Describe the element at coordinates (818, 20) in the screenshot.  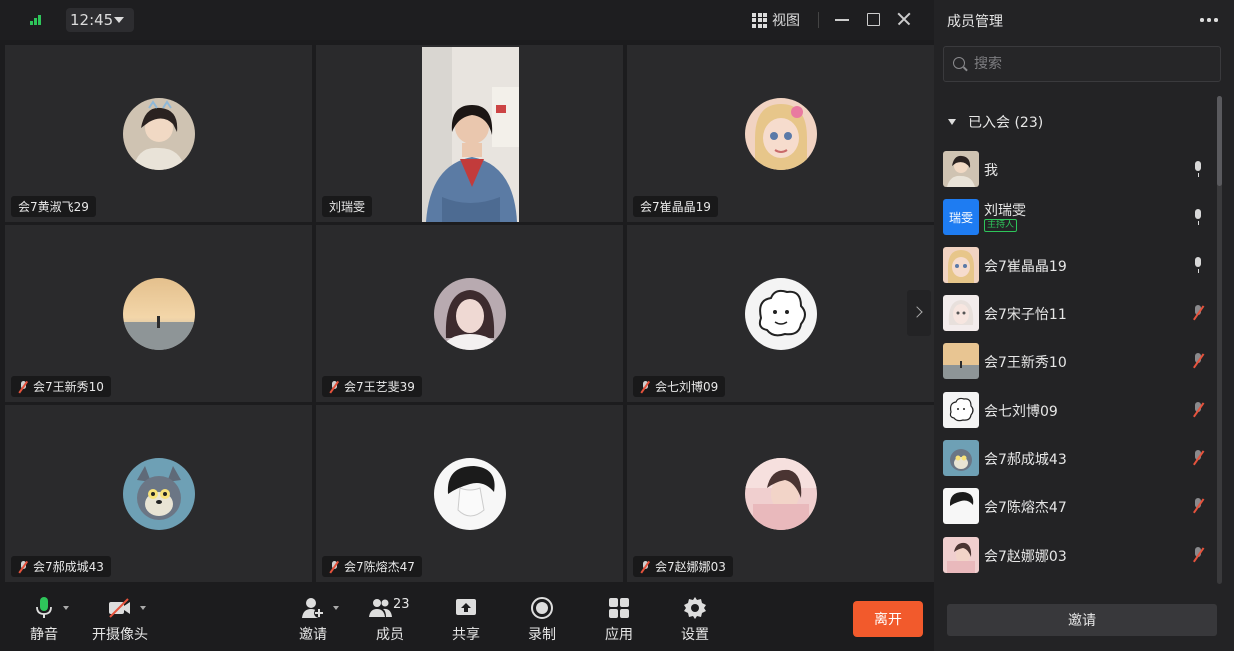
I see `divider` at that location.